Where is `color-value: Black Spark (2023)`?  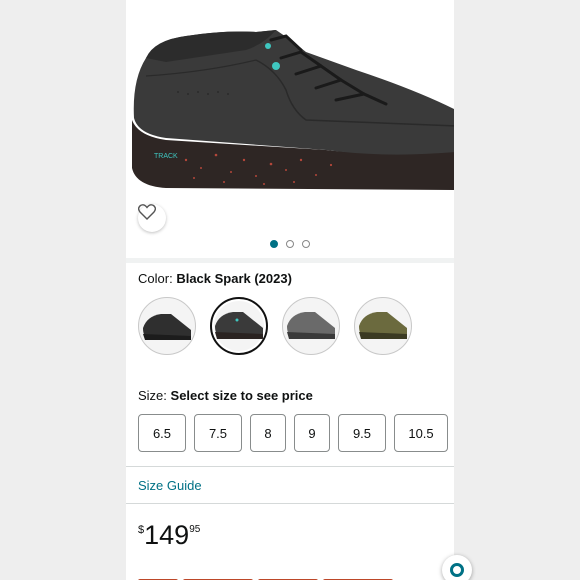
color-value: Black Spark (2023) is located at coordinates (234, 278).